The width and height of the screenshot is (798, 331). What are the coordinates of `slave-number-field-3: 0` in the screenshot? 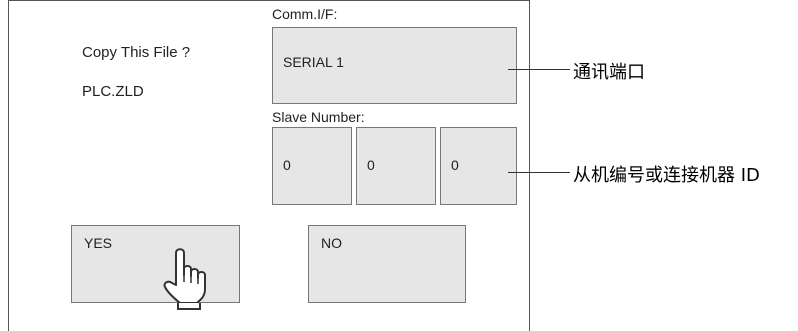 It's located at (478, 166).